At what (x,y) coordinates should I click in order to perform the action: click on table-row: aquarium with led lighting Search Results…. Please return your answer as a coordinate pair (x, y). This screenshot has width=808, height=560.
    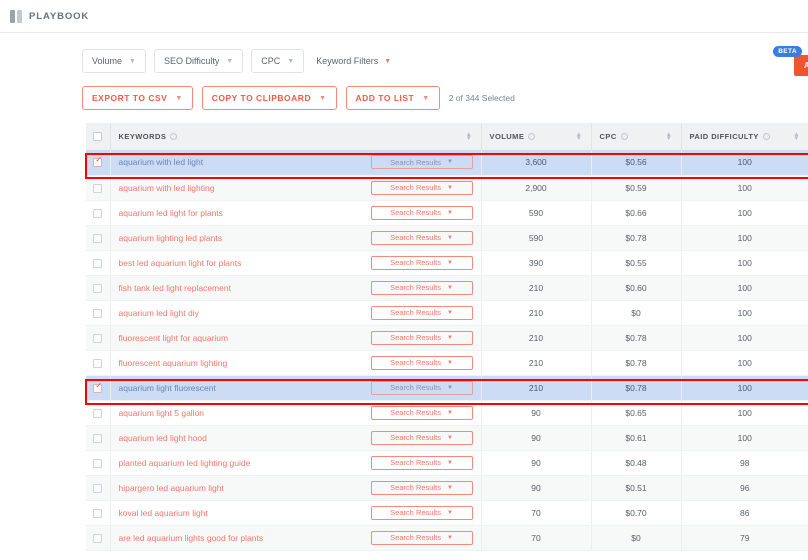
    Looking at the image, I should click on (447, 188).